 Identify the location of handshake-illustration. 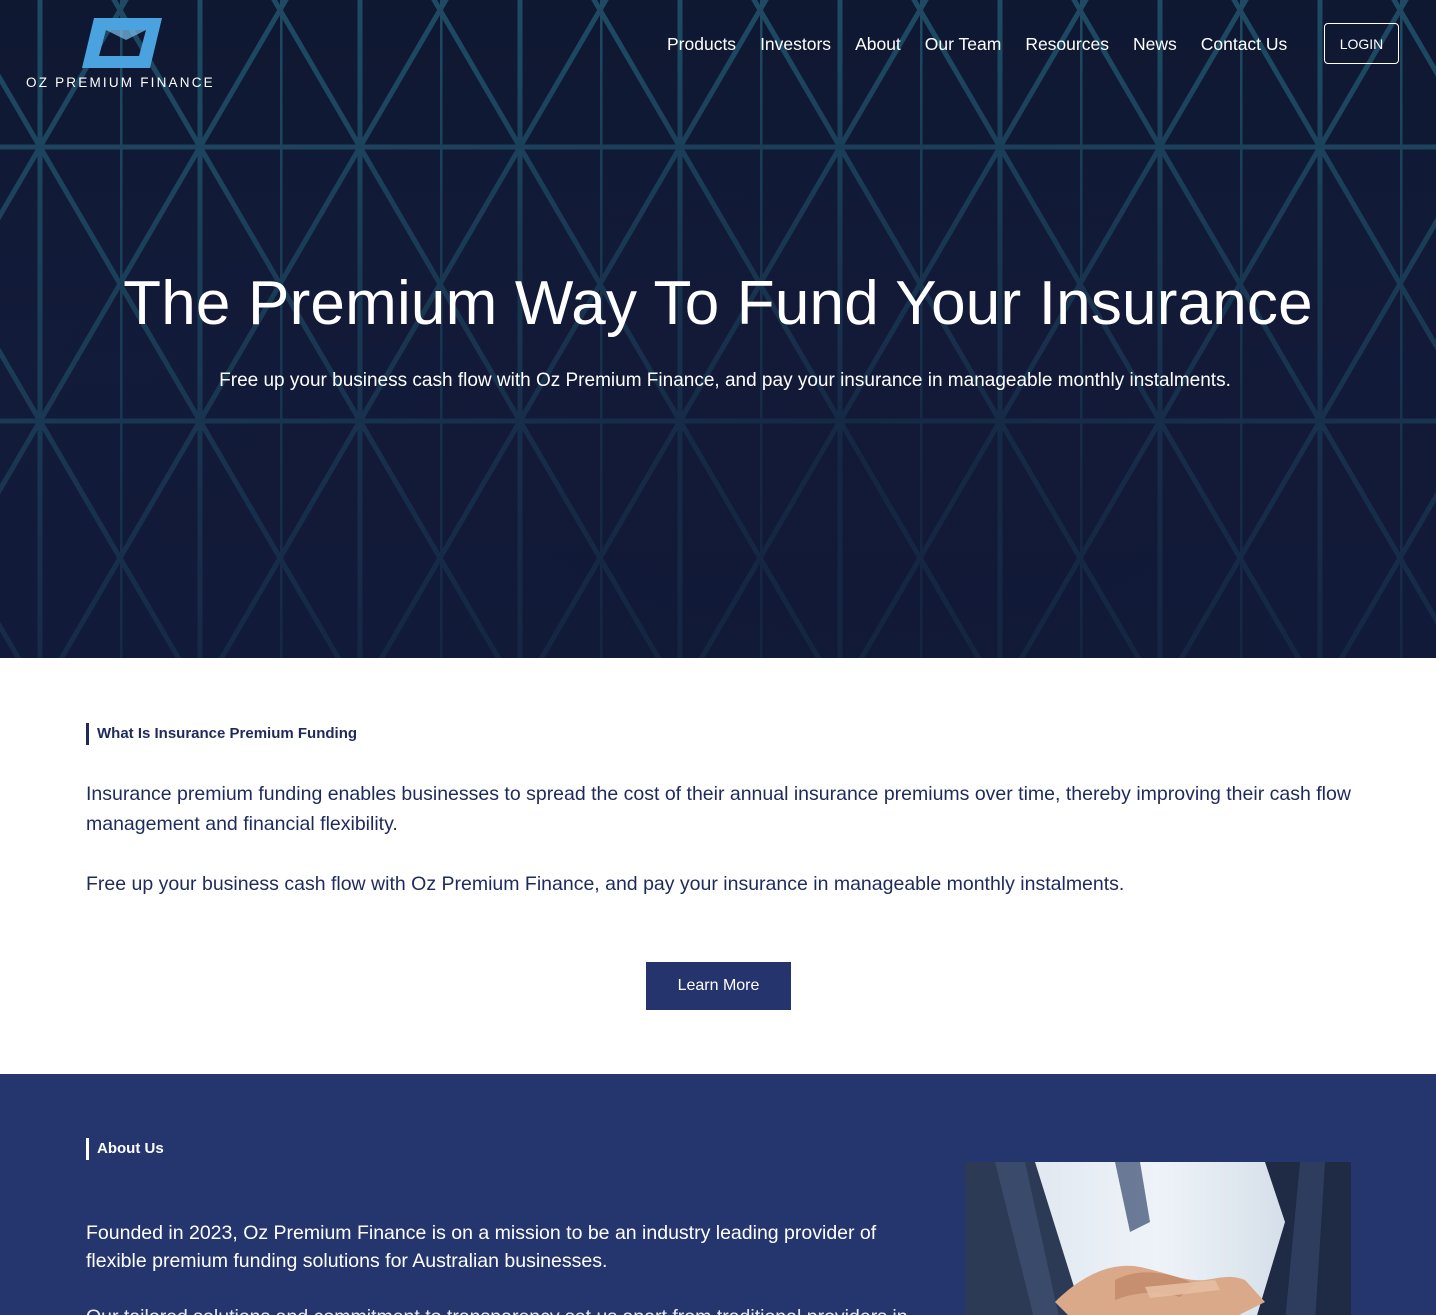
(1158, 1238).